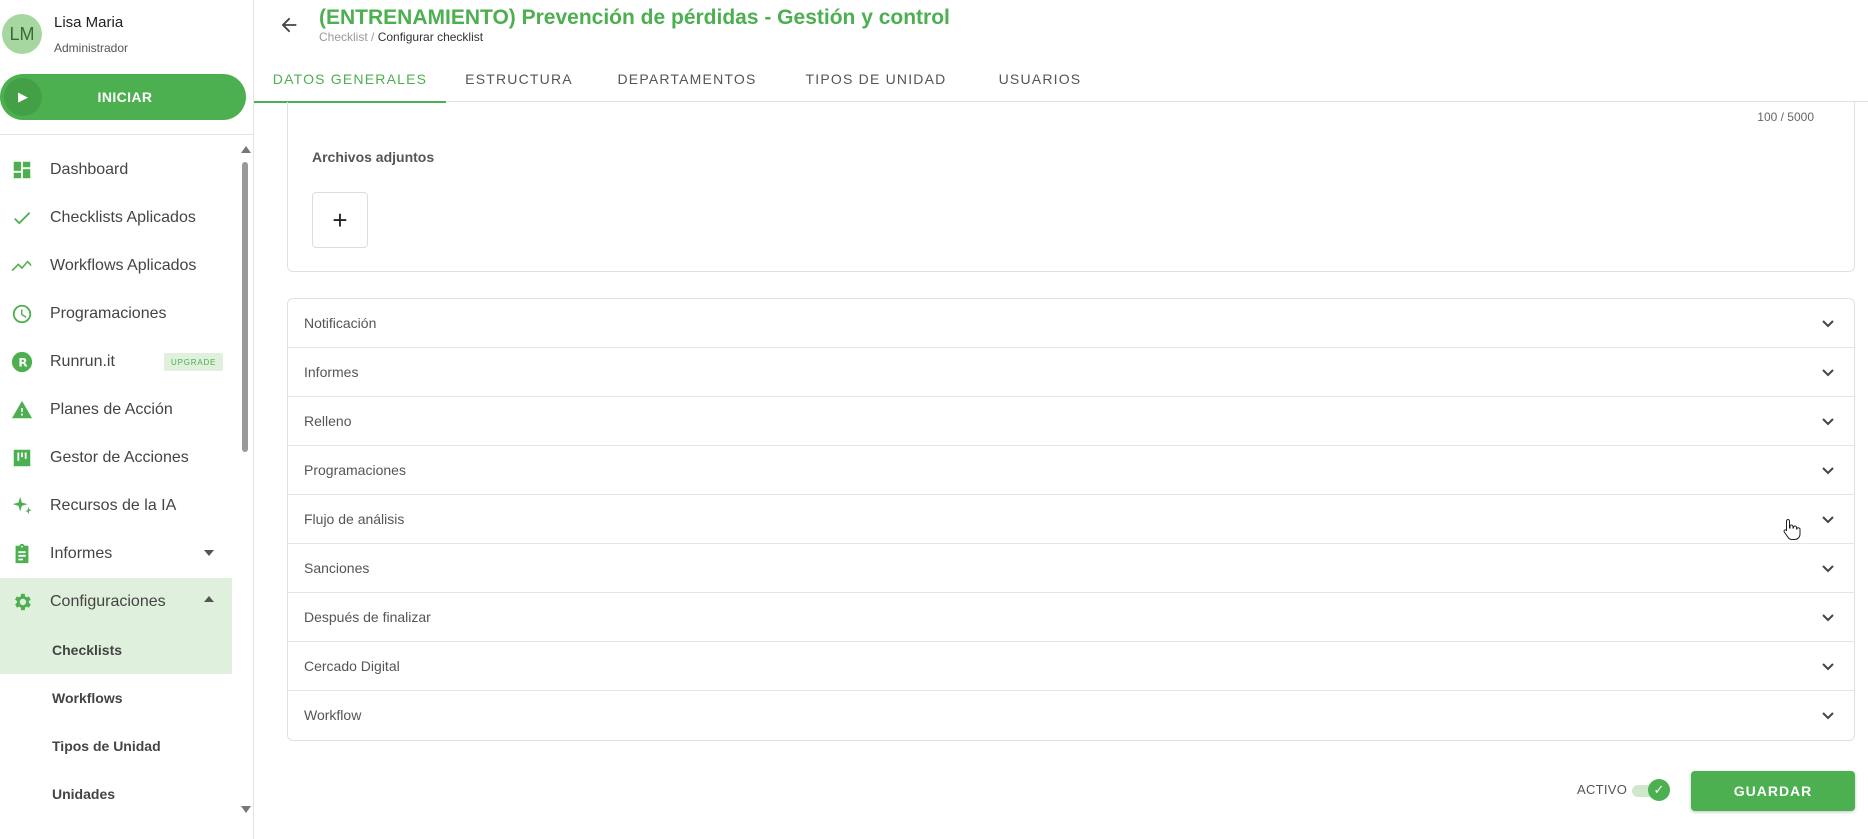  Describe the element at coordinates (82, 361) in the screenshot. I see `sidebar-item-label: Runrun.it` at that location.